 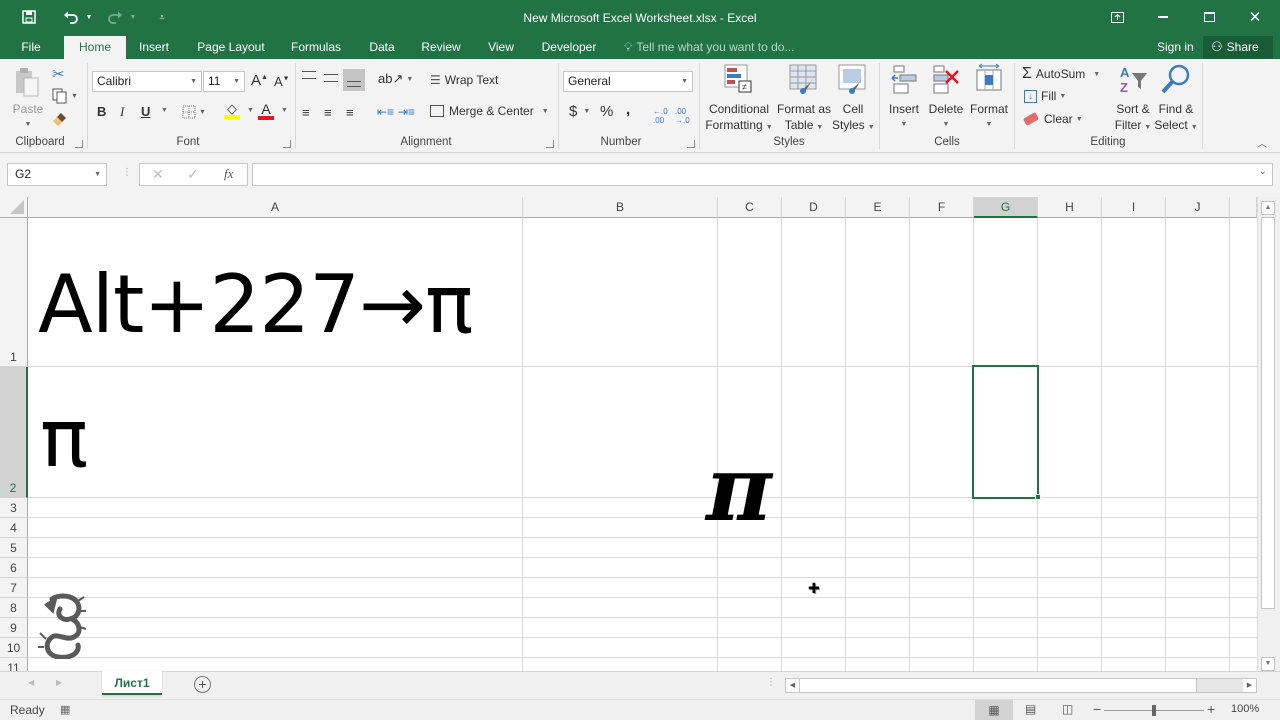 What do you see at coordinates (762, 174) in the screenshot?
I see `formula-input: ⌄` at bounding box center [762, 174].